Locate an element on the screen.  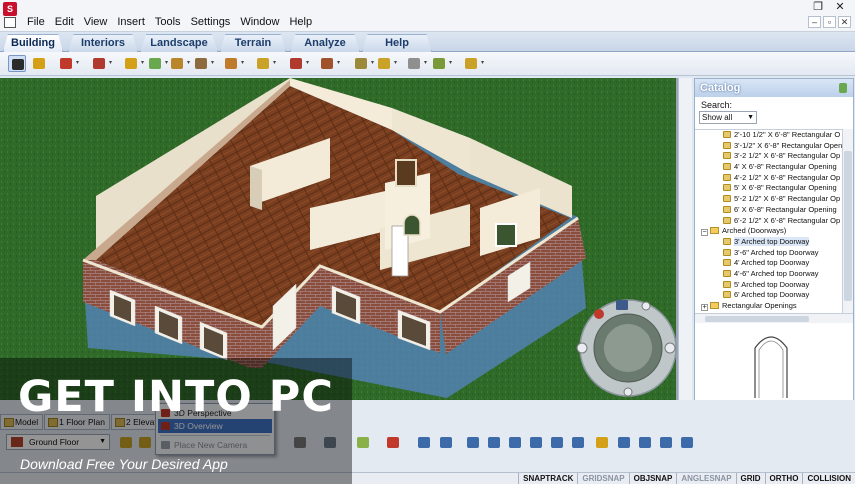
look-icon is located at coordinates (687, 442).